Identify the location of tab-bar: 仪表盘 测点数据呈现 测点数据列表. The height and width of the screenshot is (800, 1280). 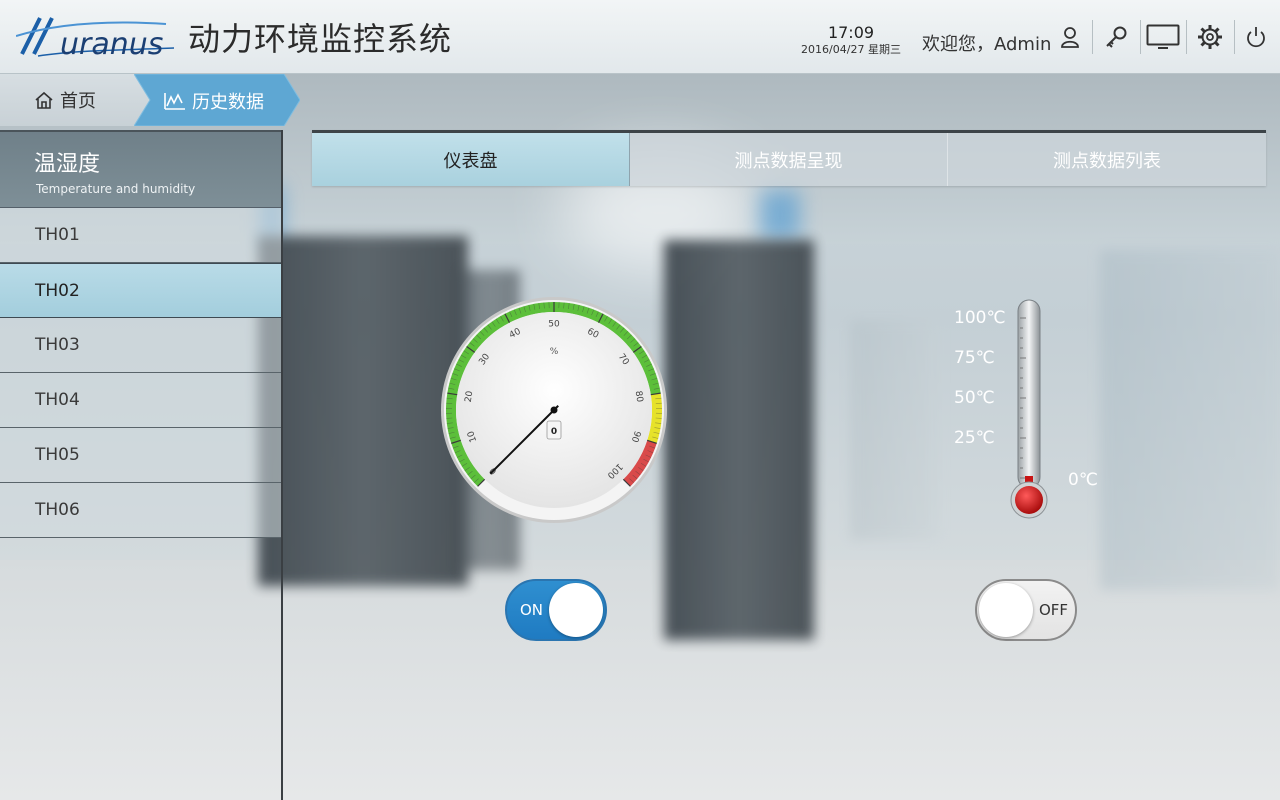
(789, 158).